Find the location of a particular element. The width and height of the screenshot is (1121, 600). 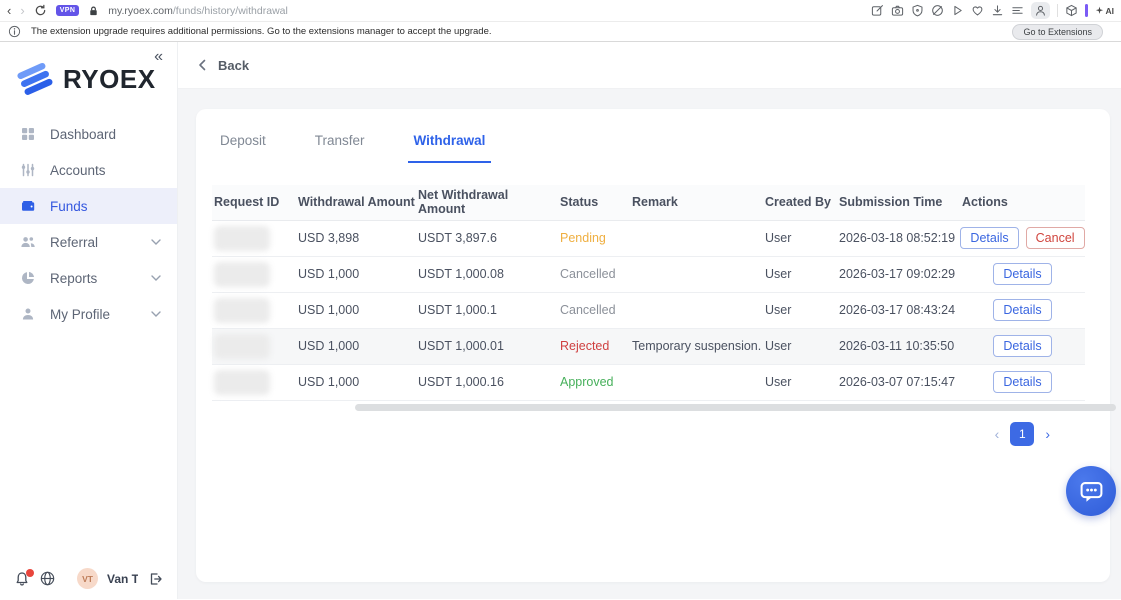

ai-extension-button: AI is located at coordinates (1105, 10).